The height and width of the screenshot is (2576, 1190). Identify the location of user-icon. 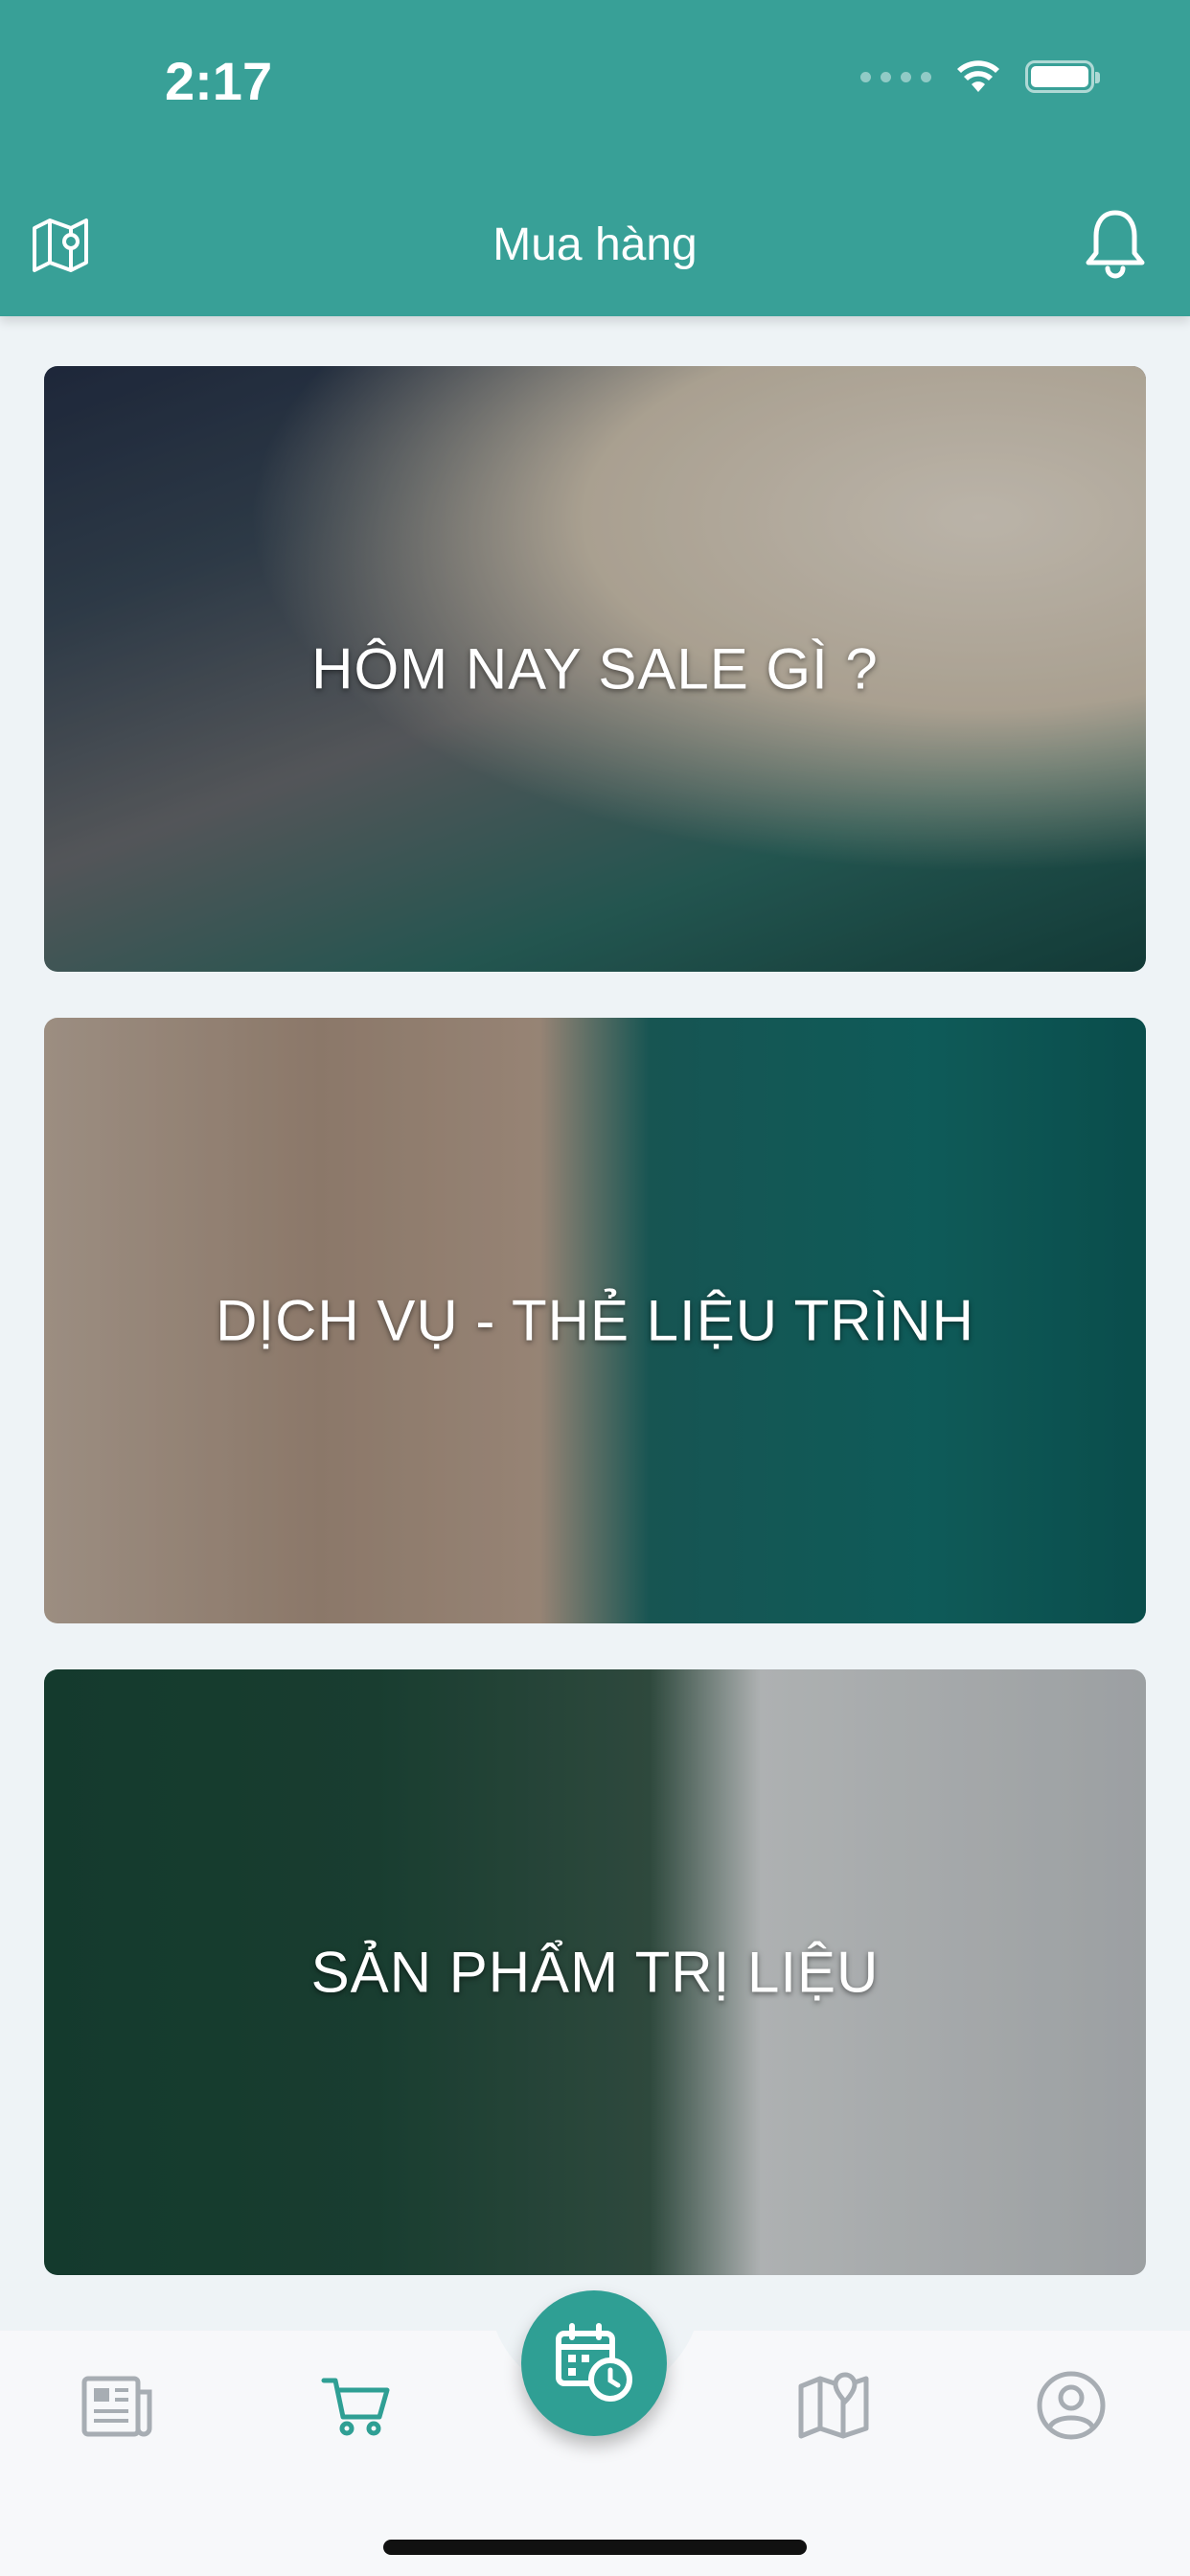
(1071, 2405).